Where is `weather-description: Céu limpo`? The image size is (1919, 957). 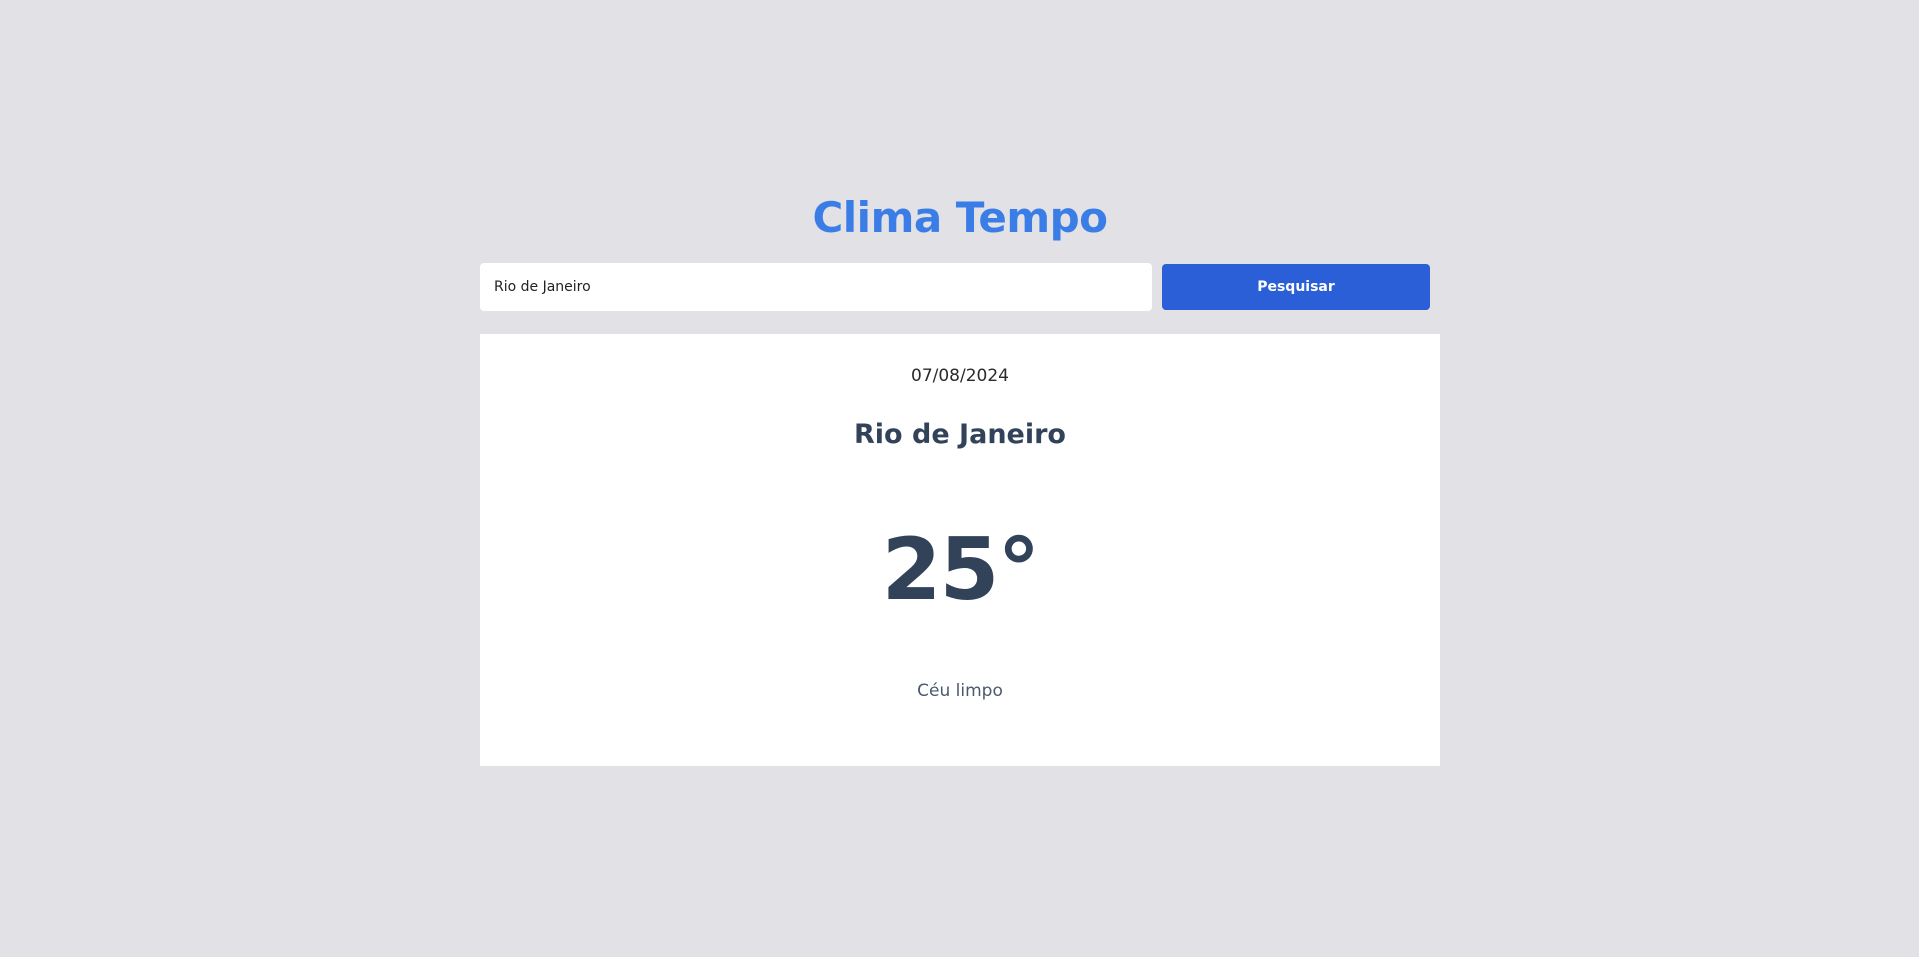
weather-description: Céu limpo is located at coordinates (960, 691).